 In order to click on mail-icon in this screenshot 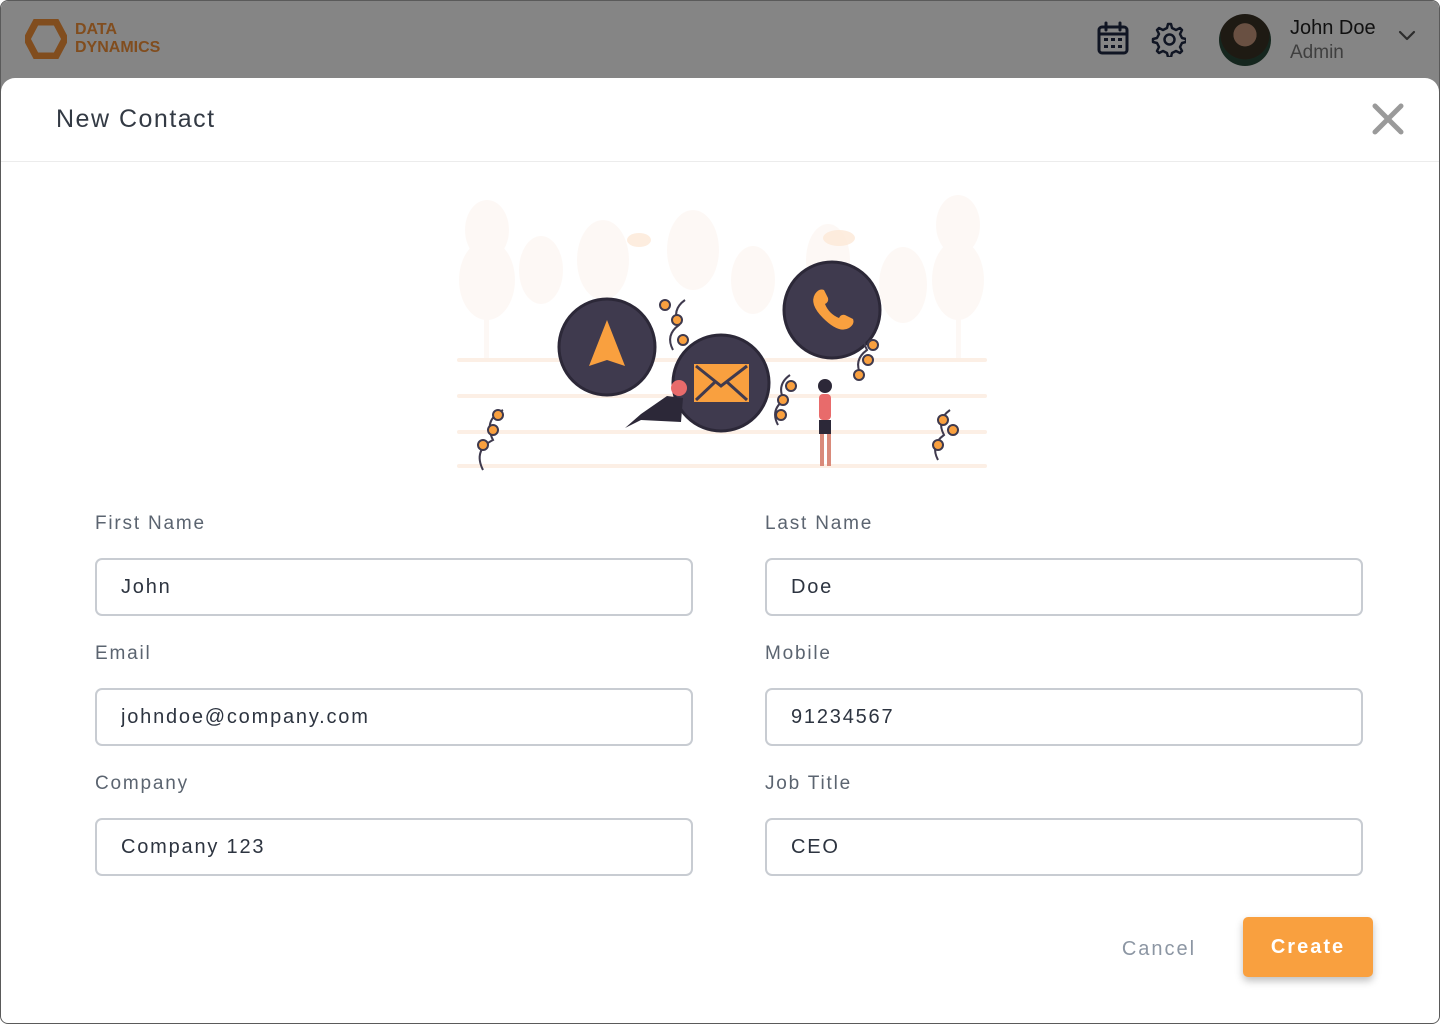, I will do `click(721, 383)`.